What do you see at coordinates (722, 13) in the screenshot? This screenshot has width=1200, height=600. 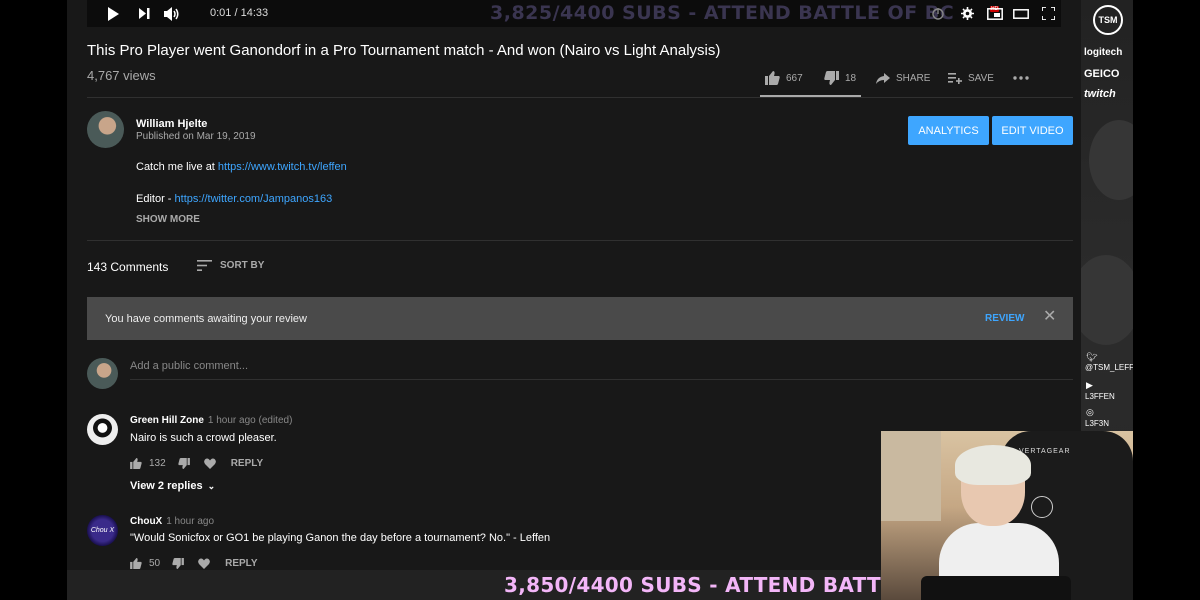 I see `ticker-top: 3,825/4400 SUBS - ATTEND BATTLE OF BC` at bounding box center [722, 13].